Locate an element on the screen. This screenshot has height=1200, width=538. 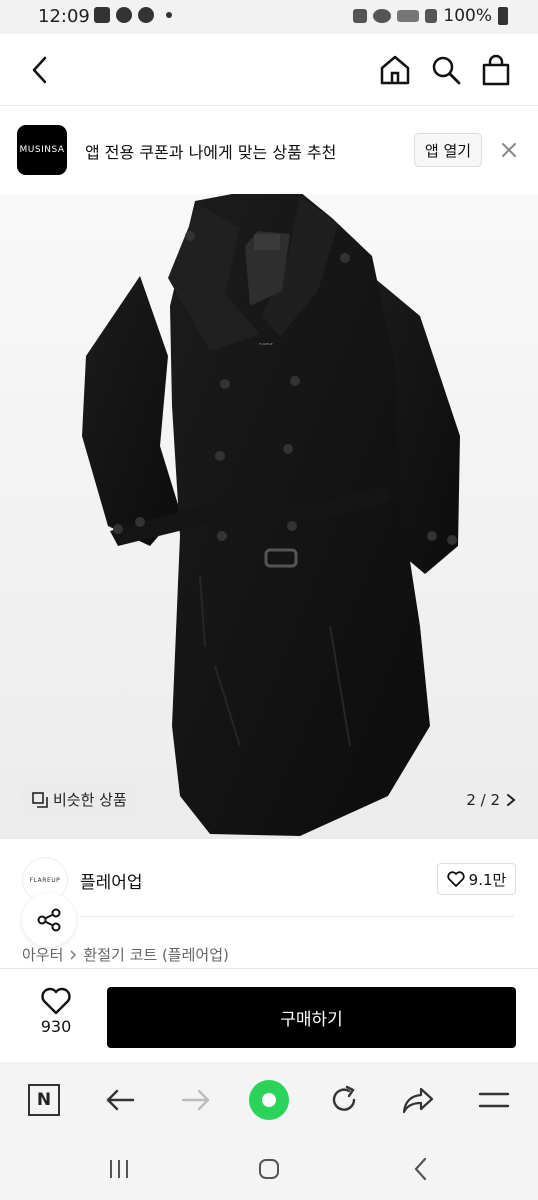
system-navigation-bar is located at coordinates (269, 1169).